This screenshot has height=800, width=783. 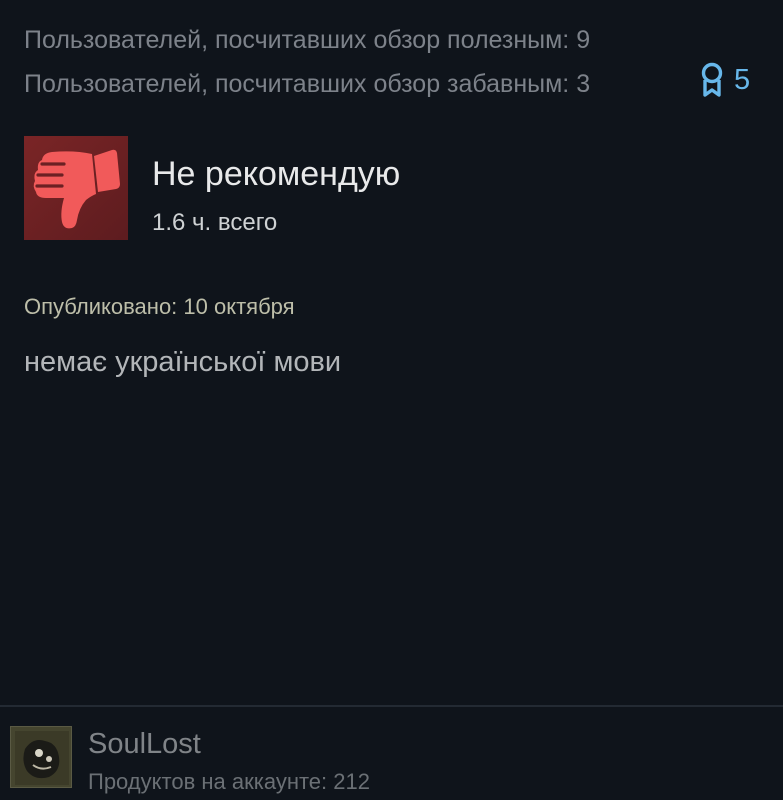 What do you see at coordinates (144, 744) in the screenshot?
I see `author-name: SoulLost` at bounding box center [144, 744].